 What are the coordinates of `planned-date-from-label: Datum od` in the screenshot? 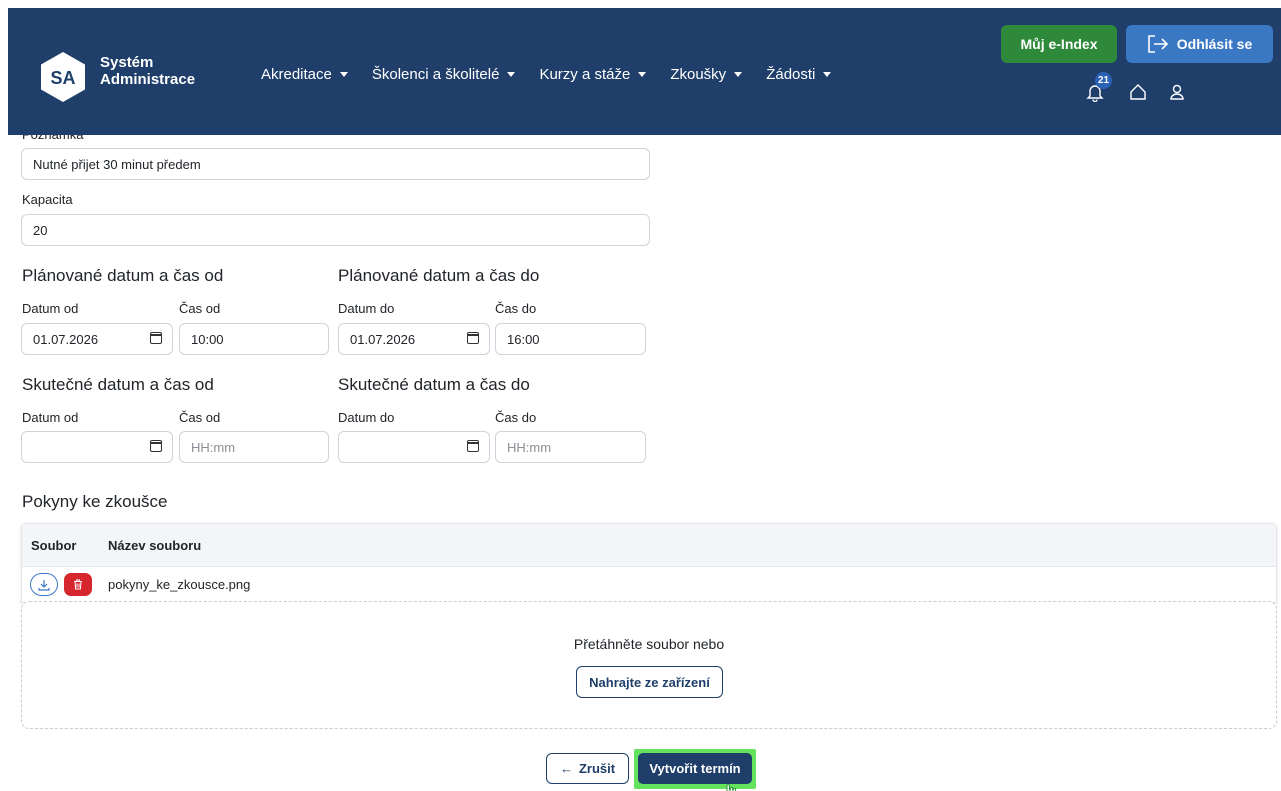 It's located at (50, 308).